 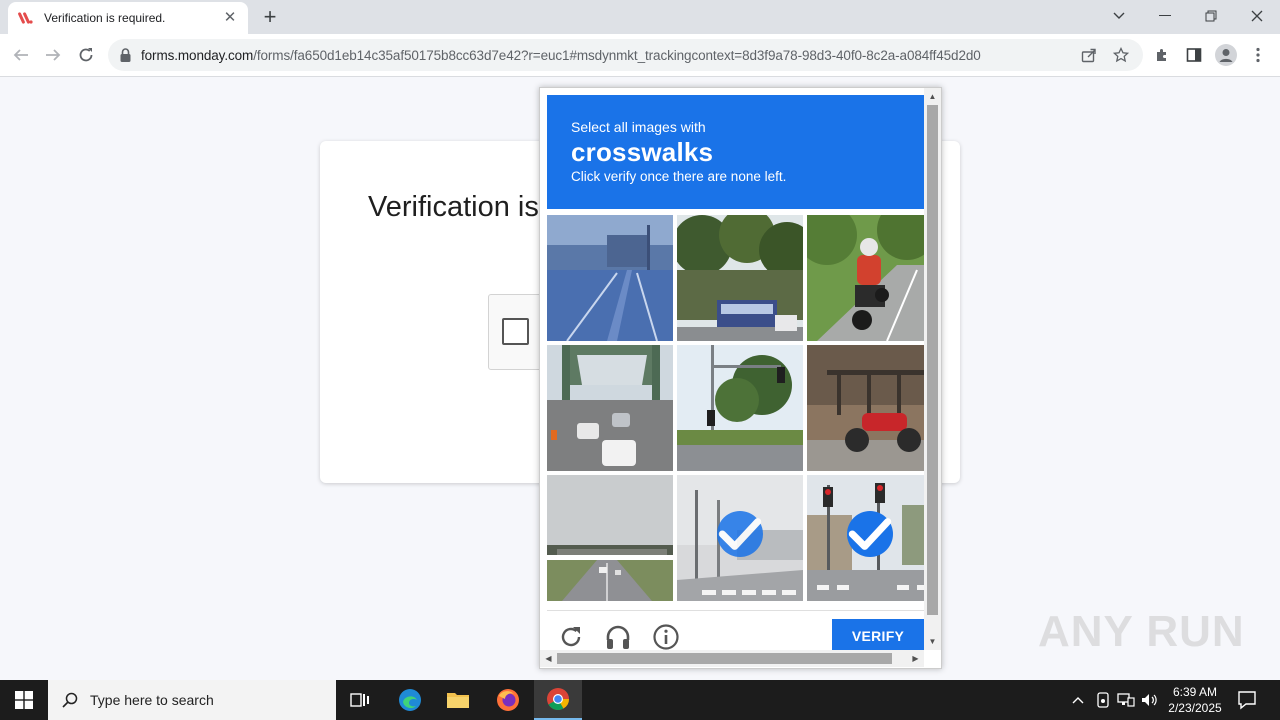 I want to click on tray-device-icon, so click(x=1103, y=700).